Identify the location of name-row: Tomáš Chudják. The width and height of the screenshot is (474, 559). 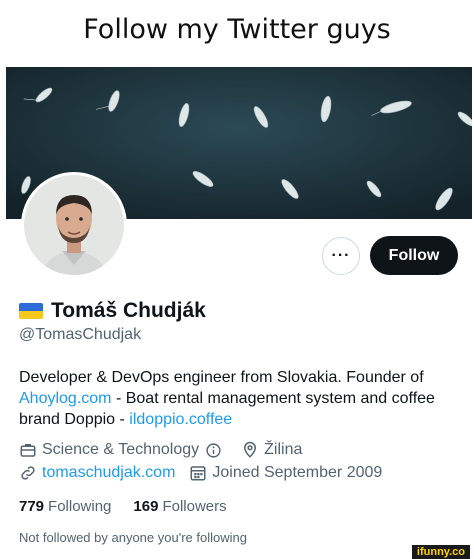
(112, 311).